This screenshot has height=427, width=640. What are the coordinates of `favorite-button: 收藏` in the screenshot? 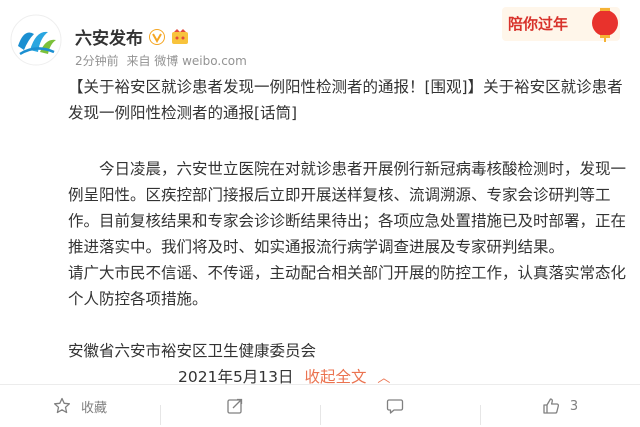 It's located at (80, 406).